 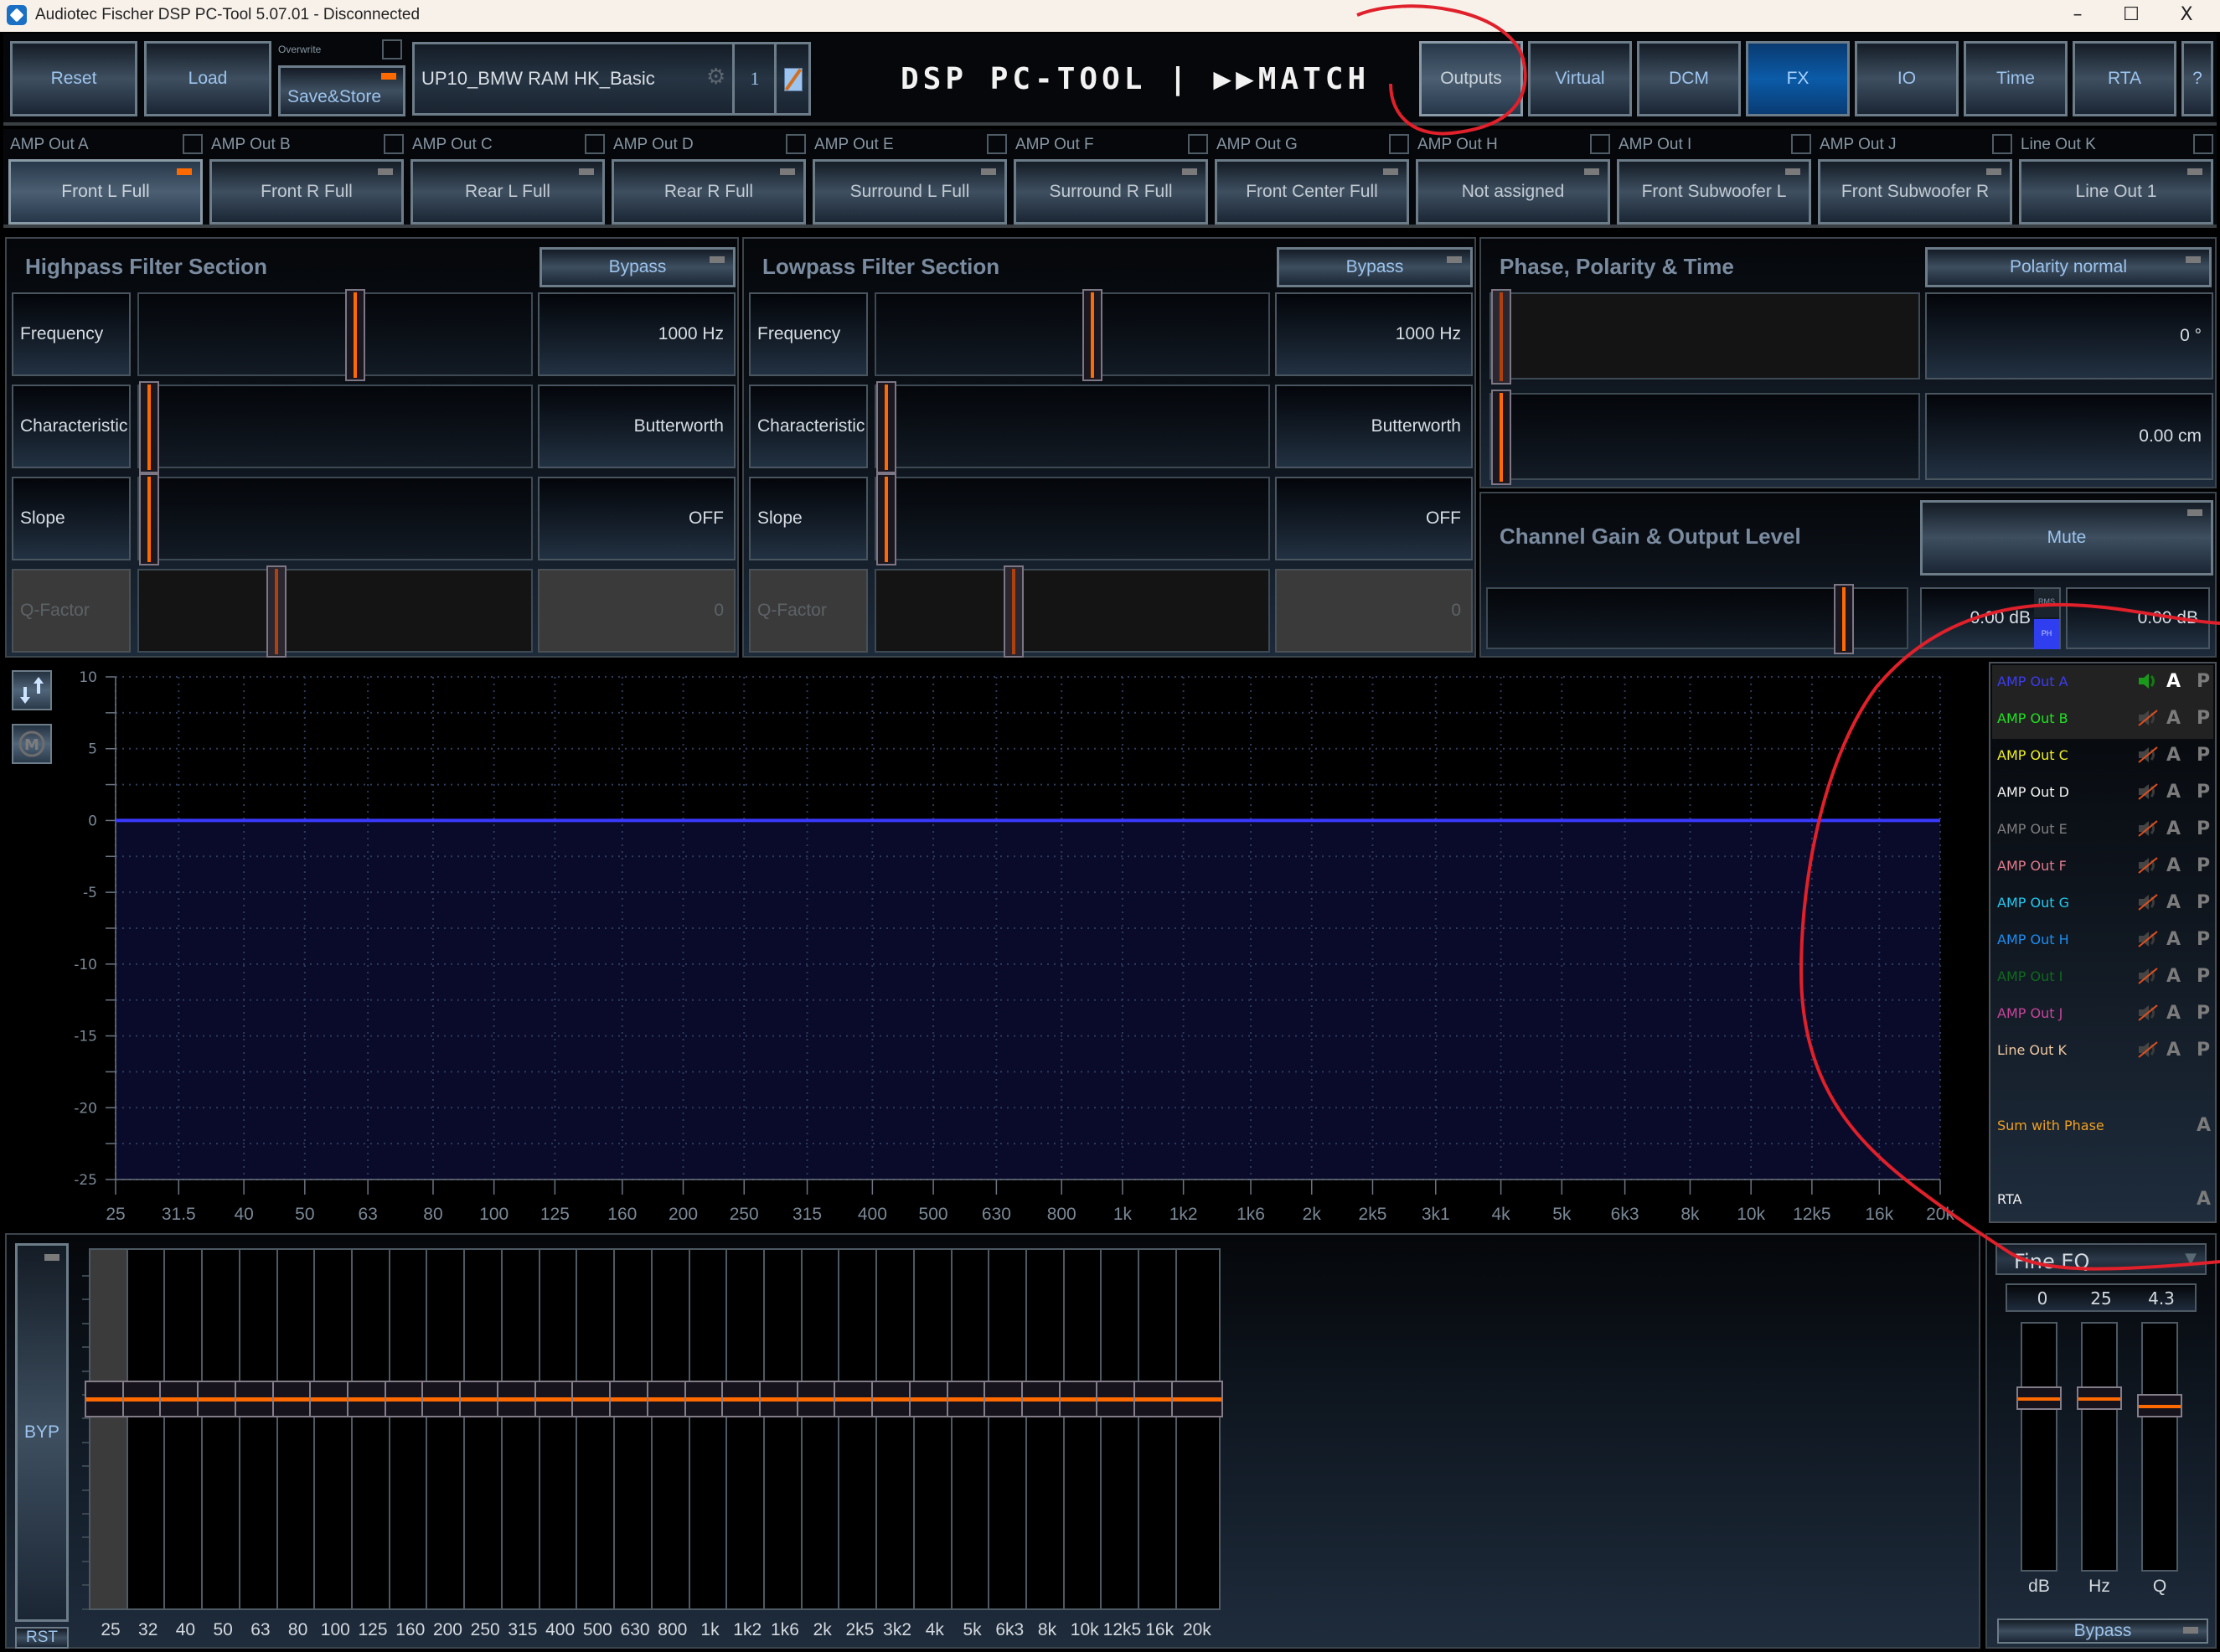 What do you see at coordinates (1697, 619) in the screenshot?
I see `gain-slider-track` at bounding box center [1697, 619].